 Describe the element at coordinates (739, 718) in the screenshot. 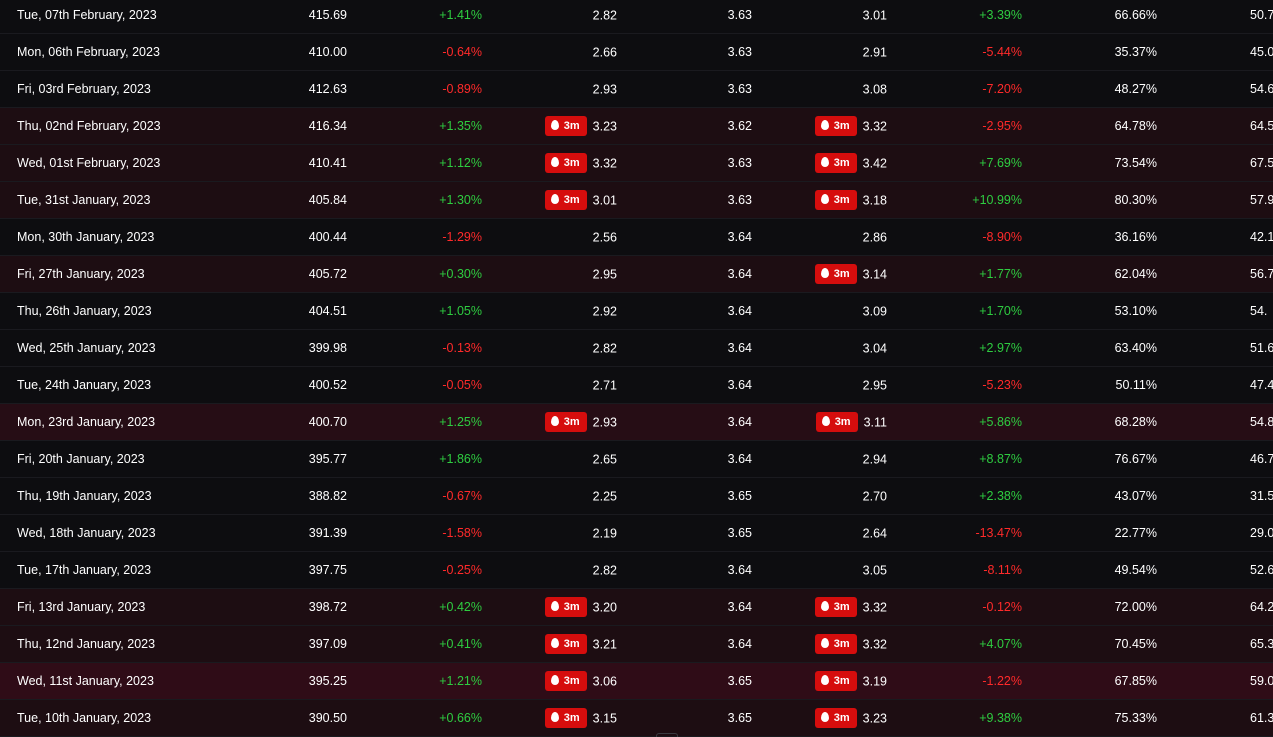

I see `value2-cell: 3.65` at that location.